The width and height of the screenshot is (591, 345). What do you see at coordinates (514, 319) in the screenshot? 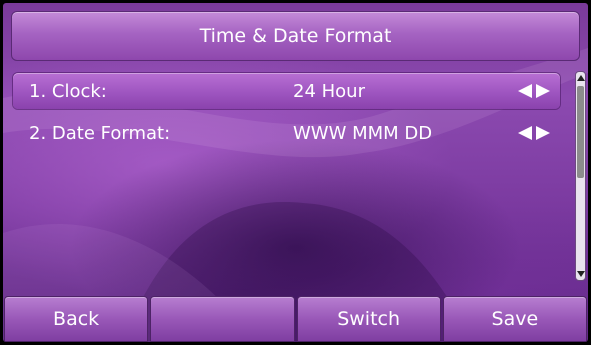
I see `save-button: Save` at bounding box center [514, 319].